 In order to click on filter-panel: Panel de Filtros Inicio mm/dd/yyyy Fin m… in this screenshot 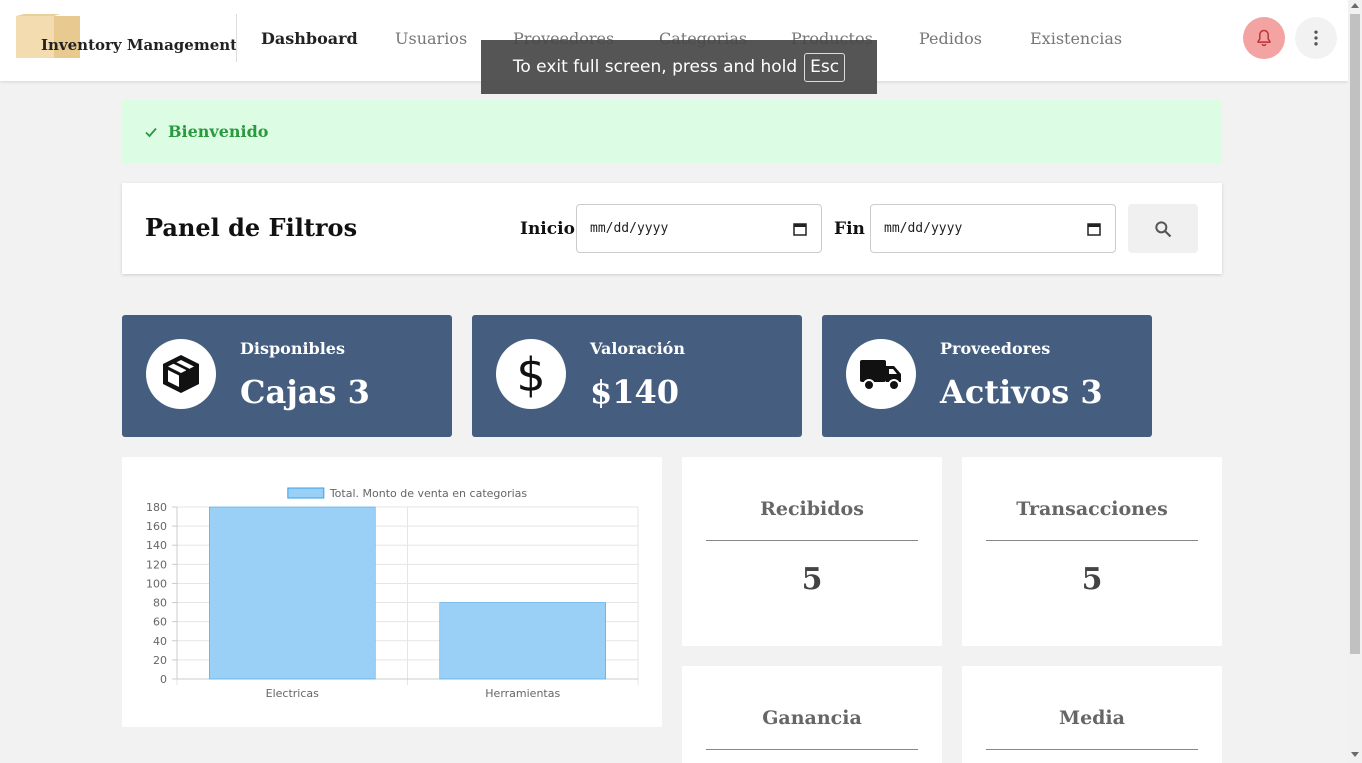, I will do `click(672, 228)`.